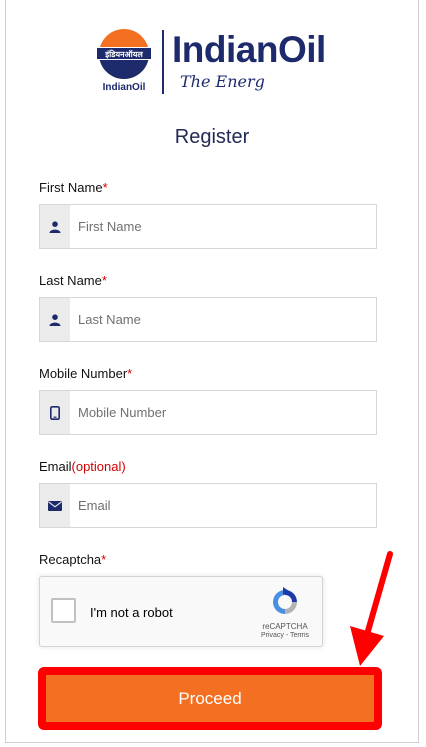 The width and height of the screenshot is (426, 747). Describe the element at coordinates (63, 610) in the screenshot. I see `recaptcha-checkbox` at that location.